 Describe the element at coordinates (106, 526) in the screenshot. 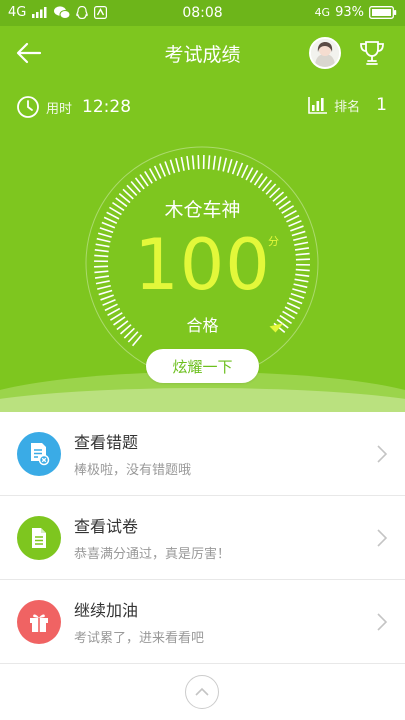

I see `list-item-title: 查看试卷` at that location.